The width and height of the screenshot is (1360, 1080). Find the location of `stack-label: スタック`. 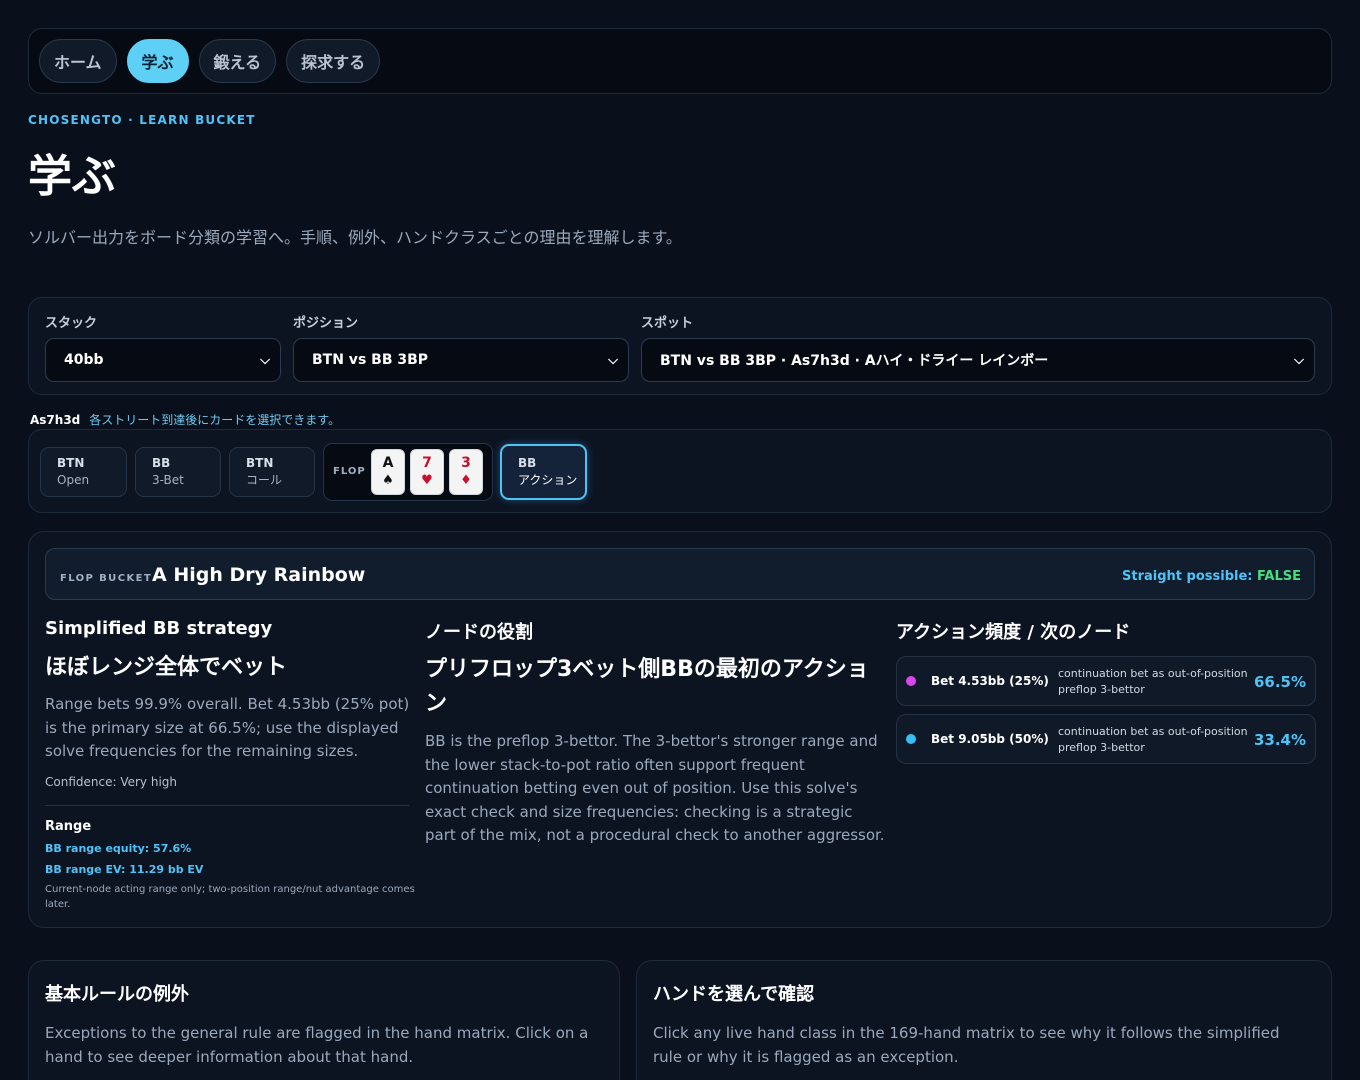

stack-label: スタック is located at coordinates (71, 323).